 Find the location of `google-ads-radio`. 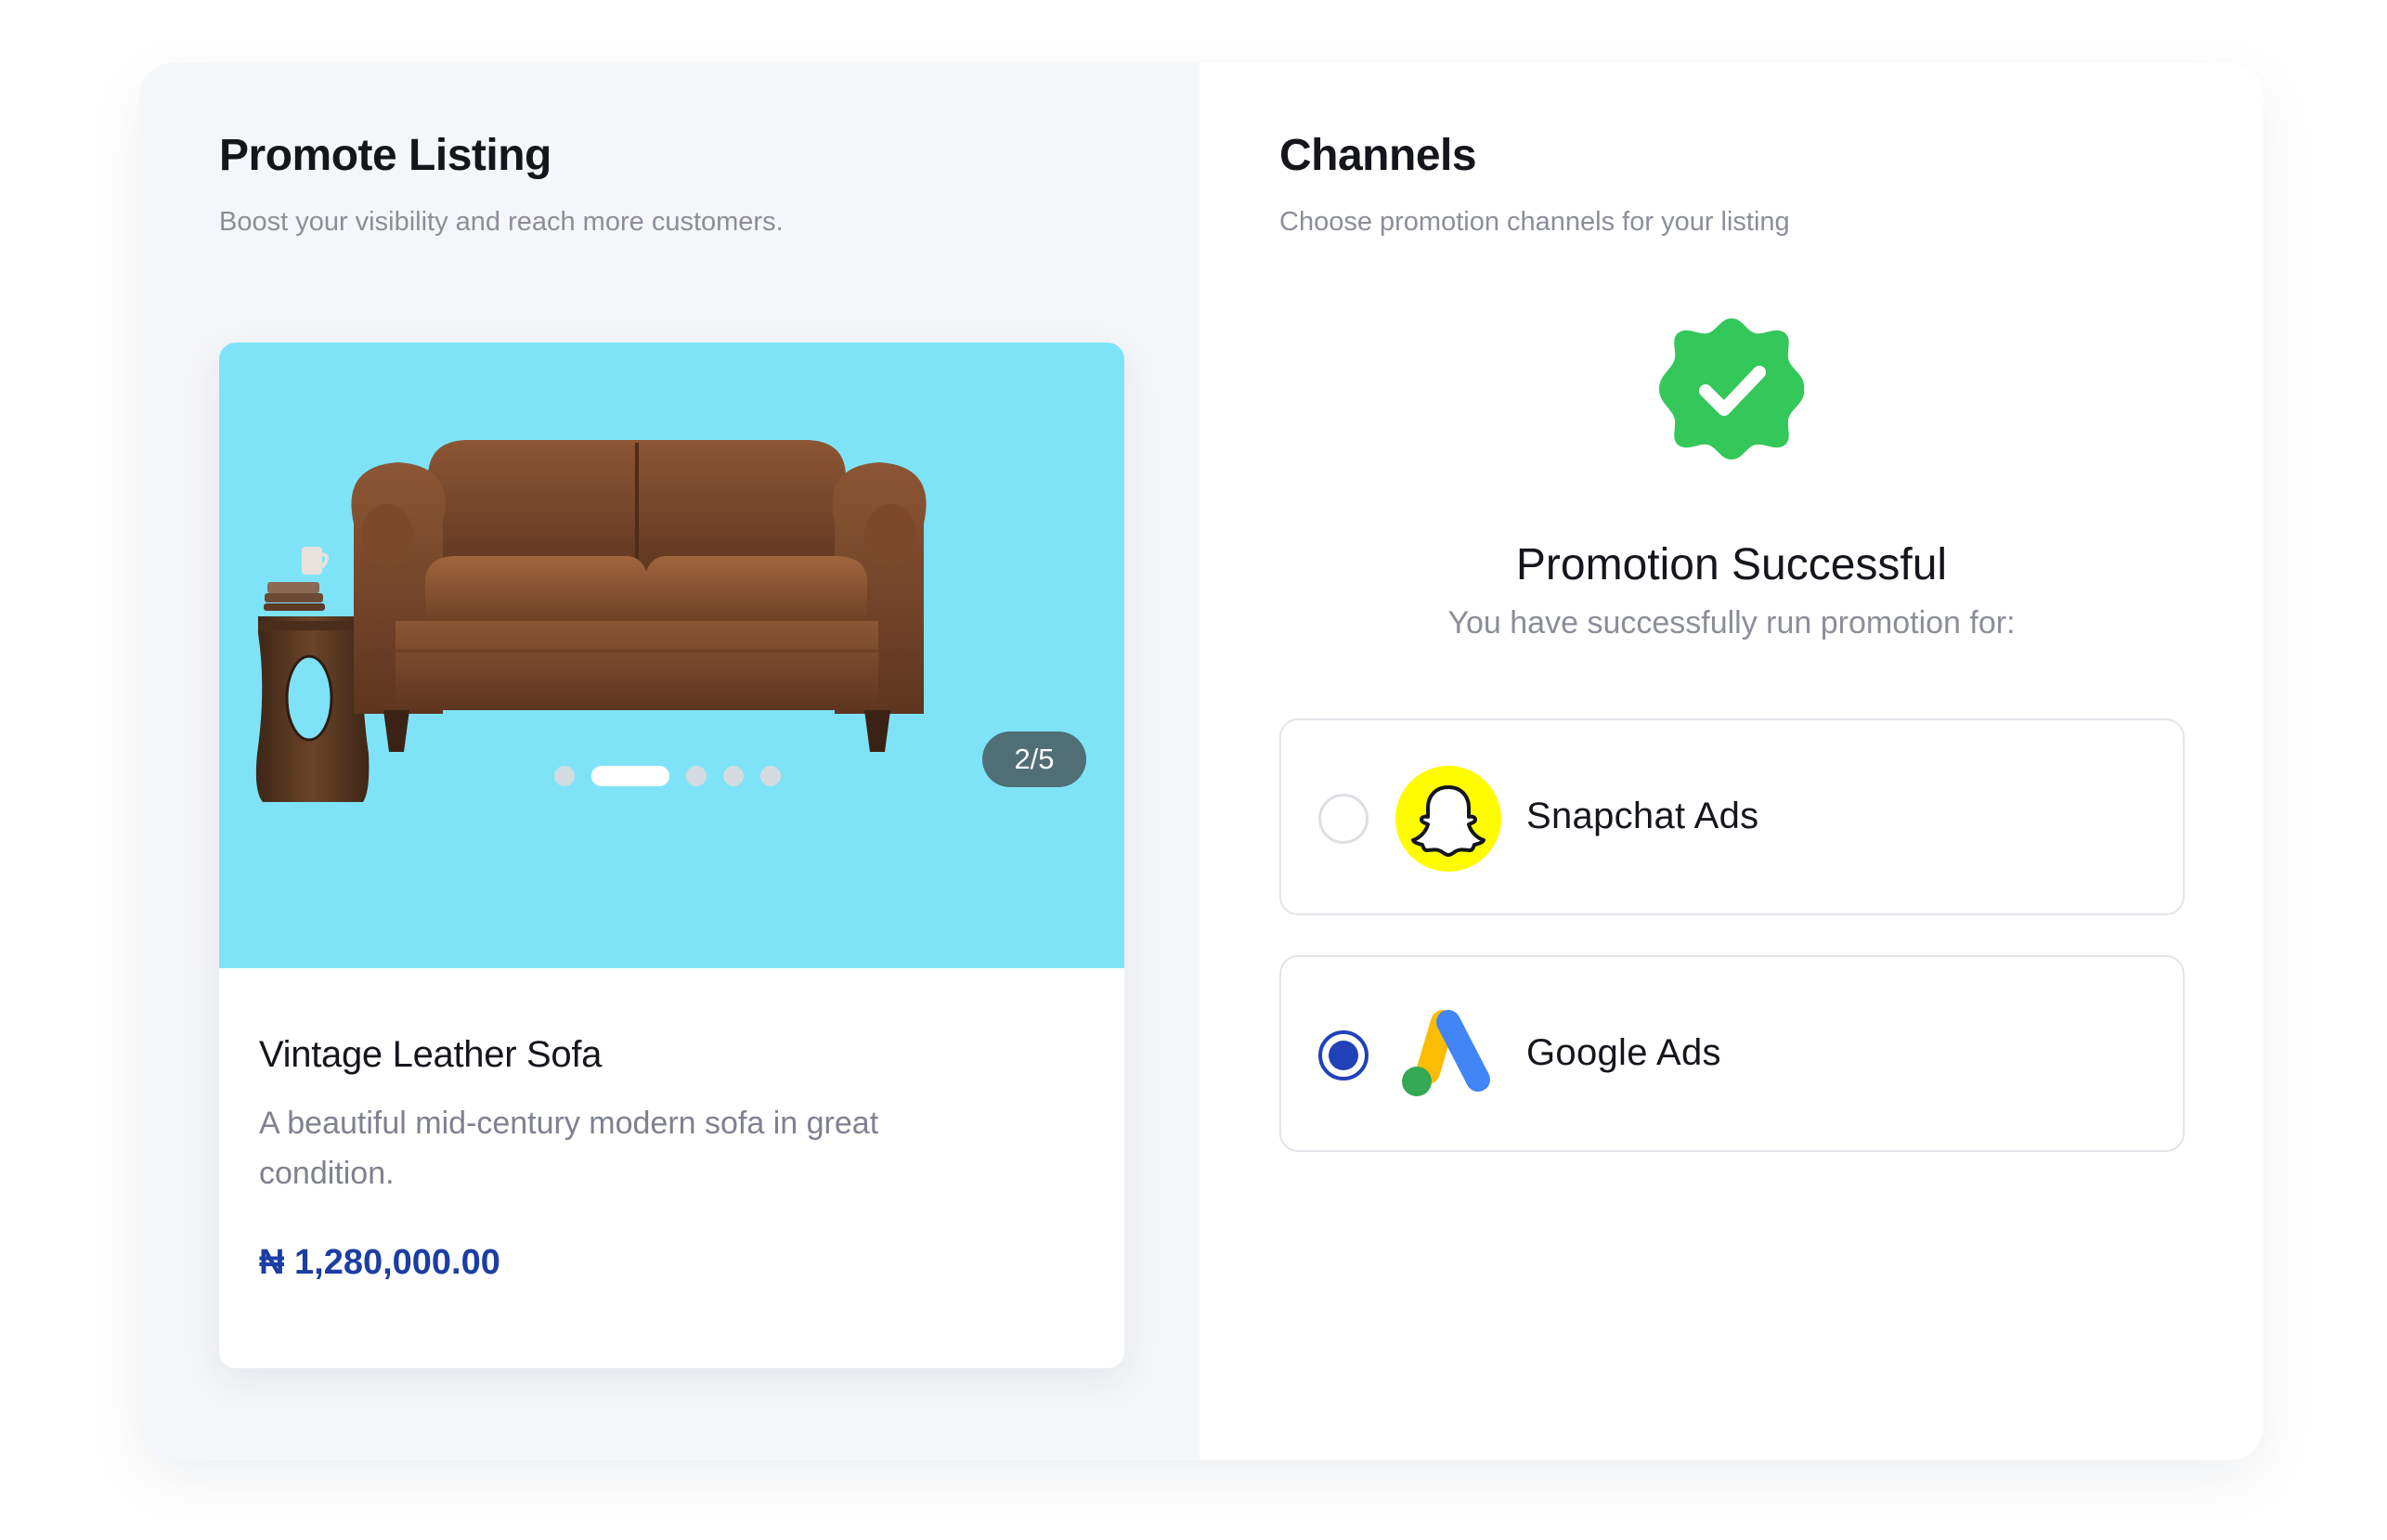

google-ads-radio is located at coordinates (1343, 1055).